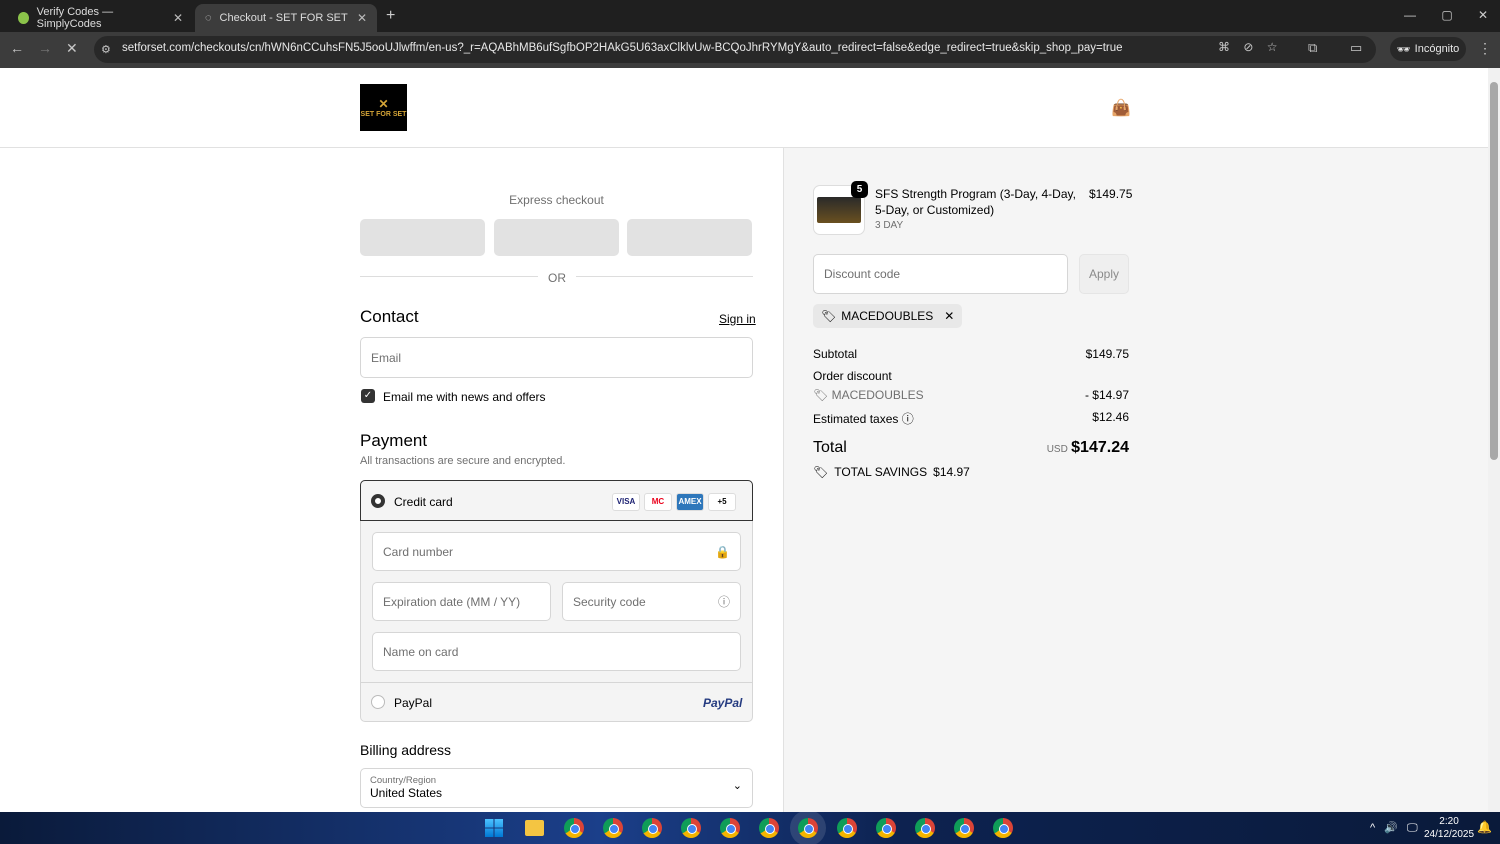  Describe the element at coordinates (464, 397) in the screenshot. I see `newsletter-label: Email me with news and offers` at that location.